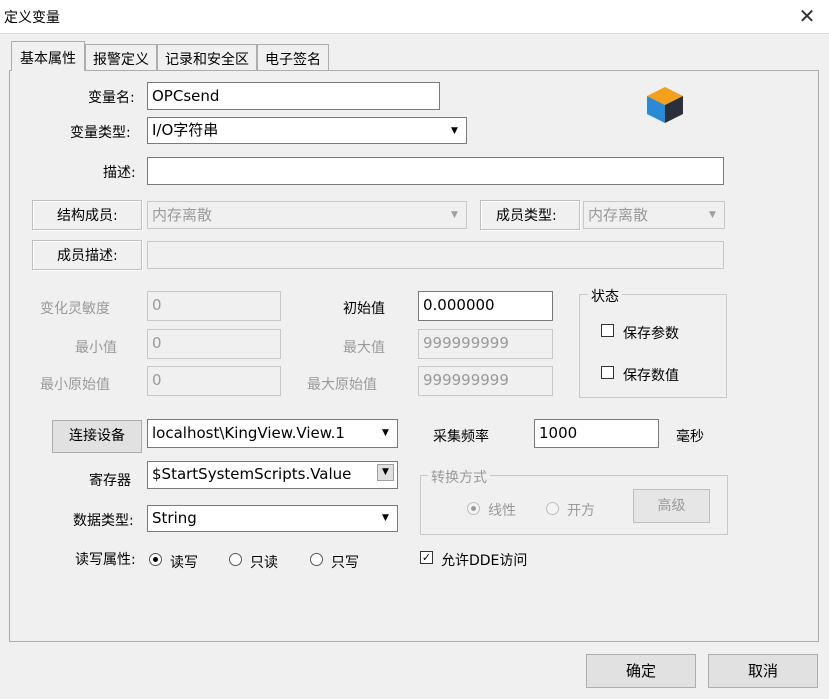 The image size is (829, 699). Describe the element at coordinates (414, 16) in the screenshot. I see `title-bar` at that location.